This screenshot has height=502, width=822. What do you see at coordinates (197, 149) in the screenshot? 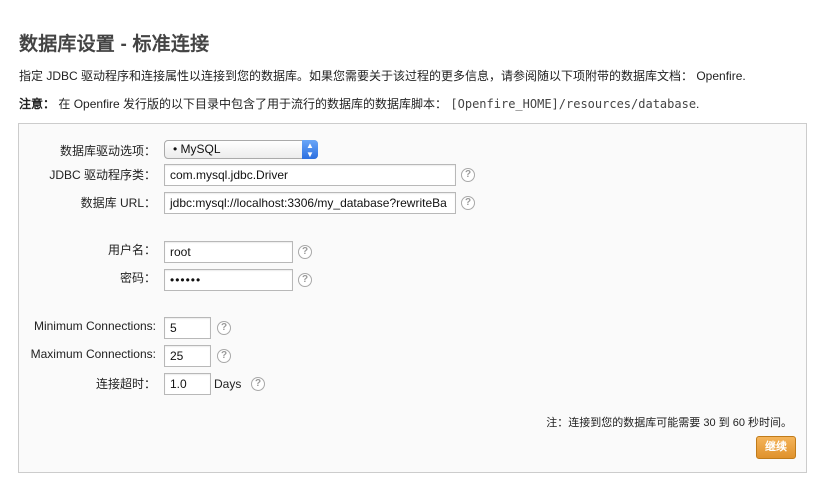
I see `driver-preset-value: • MySQL` at bounding box center [197, 149].